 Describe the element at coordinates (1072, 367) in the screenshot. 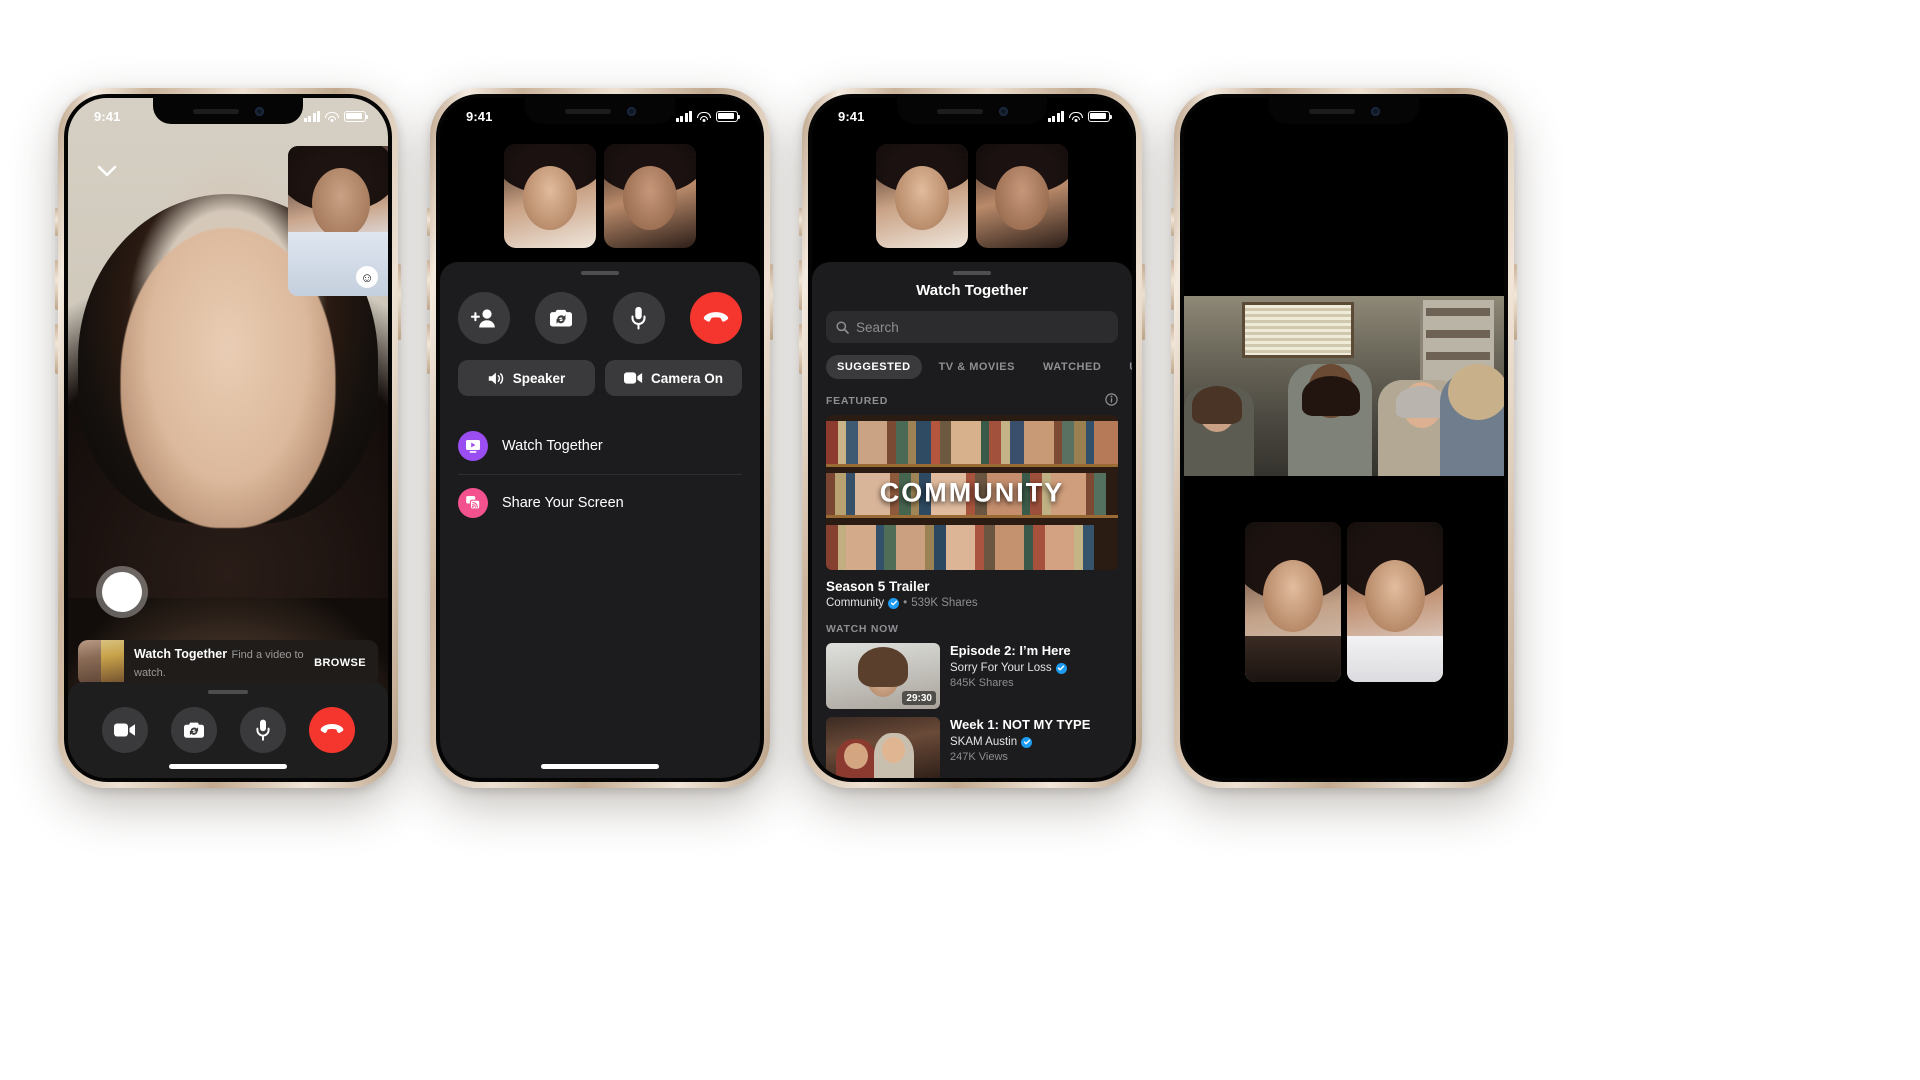

I see `tab-watched: WATCHED` at that location.